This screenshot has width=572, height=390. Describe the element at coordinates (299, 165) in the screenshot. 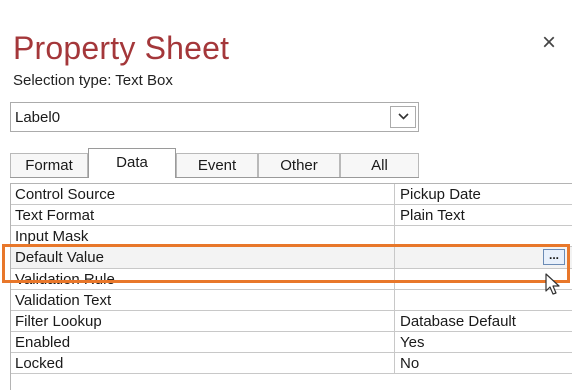

I see `tab-other: Other` at that location.